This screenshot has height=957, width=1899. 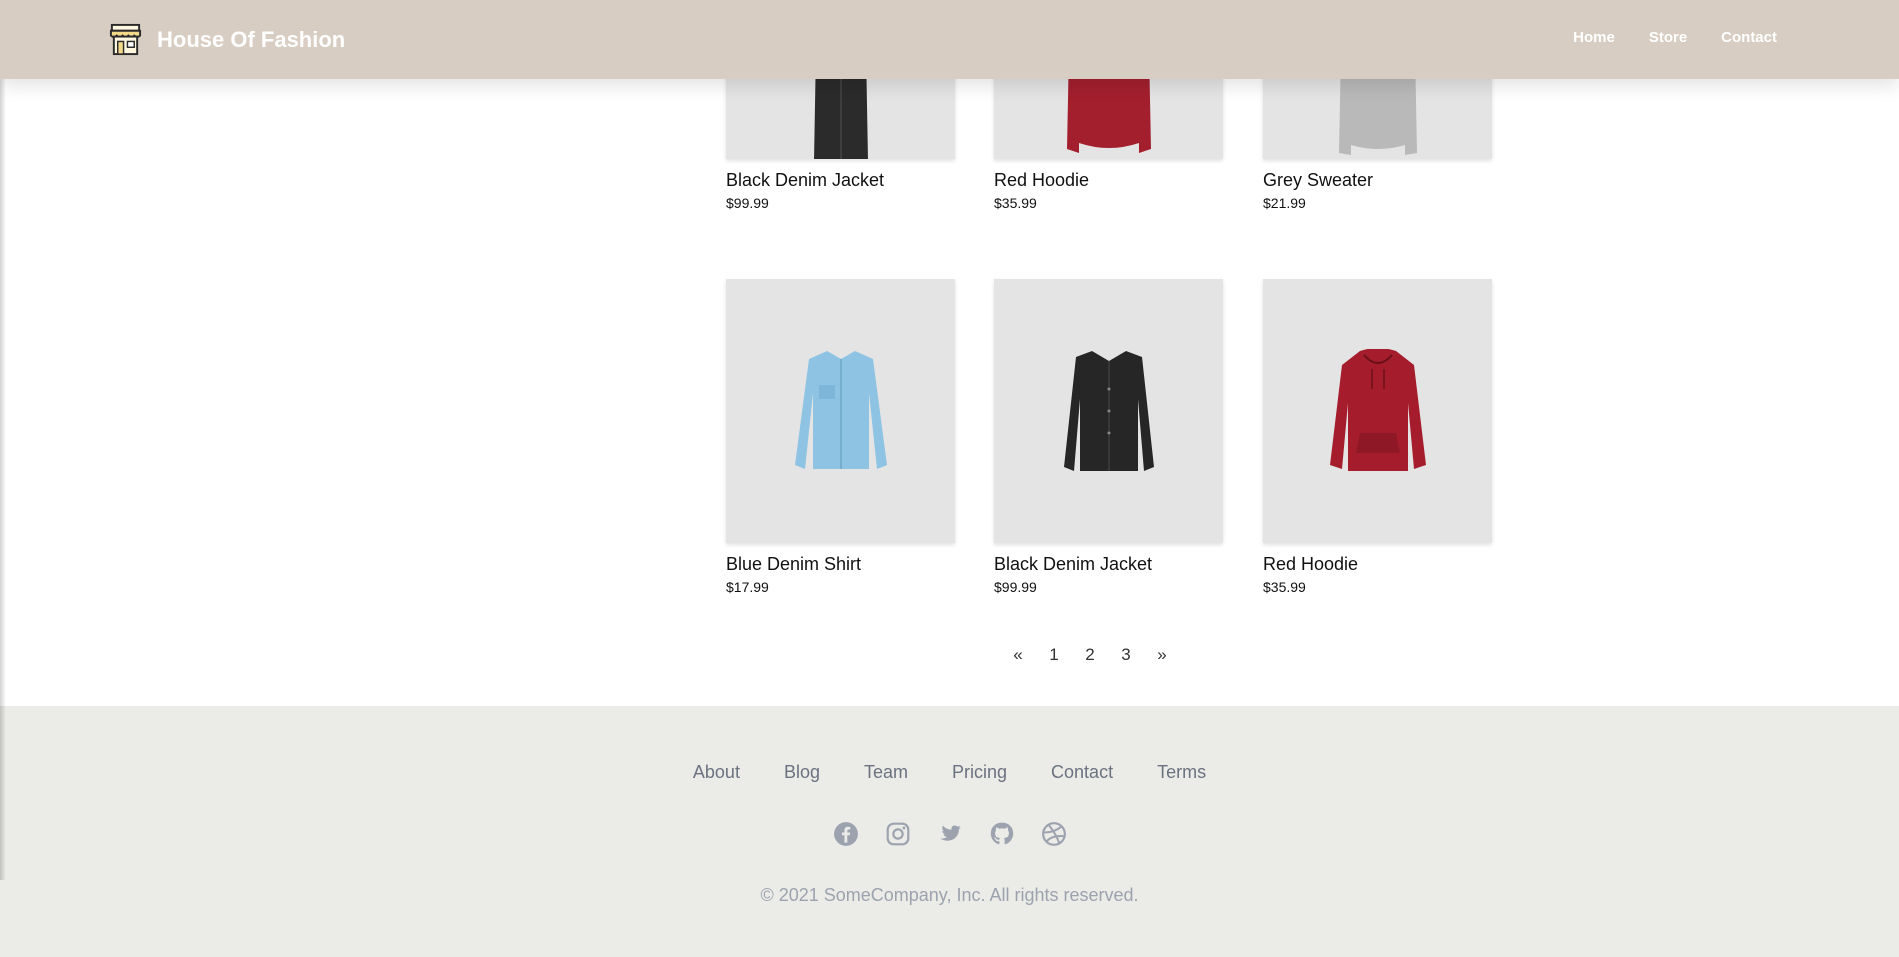 I want to click on product-card: Blue Denim Shirt $17.99, so click(x=840, y=437).